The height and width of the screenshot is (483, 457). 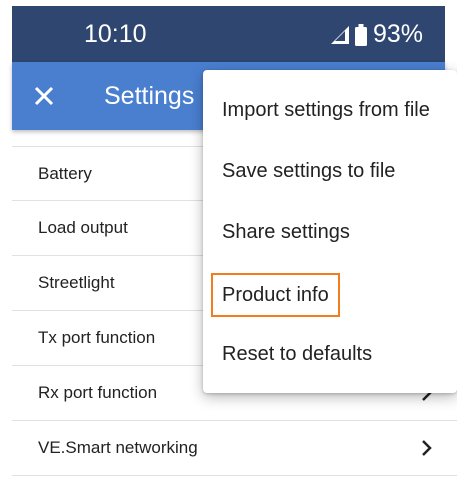 I want to click on menu-item-share-settings: Share settings, so click(x=286, y=232).